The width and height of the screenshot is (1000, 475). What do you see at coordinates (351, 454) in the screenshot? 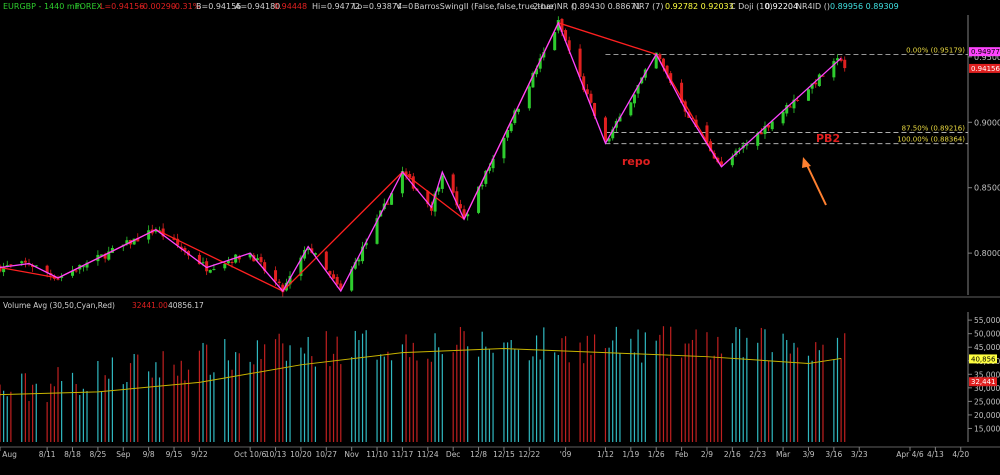
I see `x-tick-label: Nov` at bounding box center [351, 454].